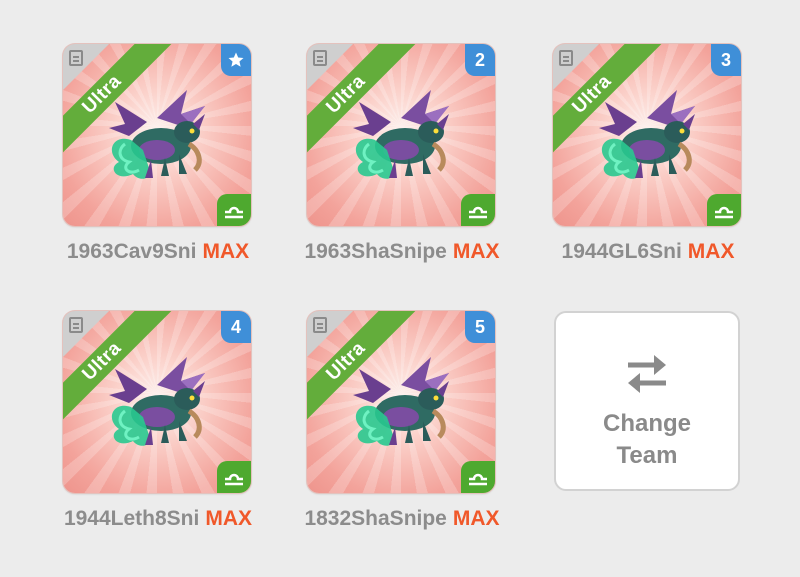 This screenshot has width=800, height=577. Describe the element at coordinates (621, 251) in the screenshot. I see `monster-name: 1944GL6Sni` at that location.